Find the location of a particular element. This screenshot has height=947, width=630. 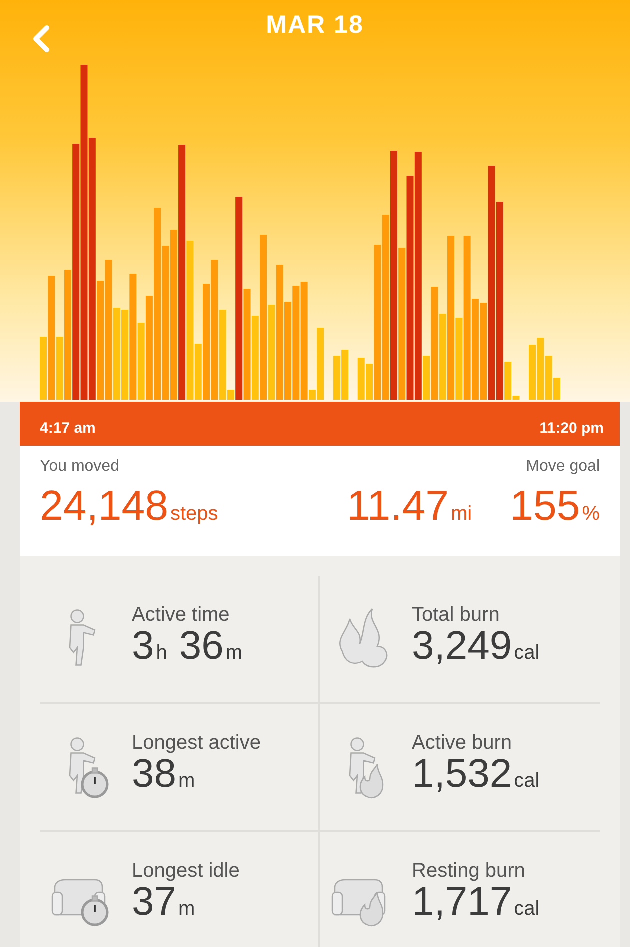

stat-label: Active burn is located at coordinates (463, 743).